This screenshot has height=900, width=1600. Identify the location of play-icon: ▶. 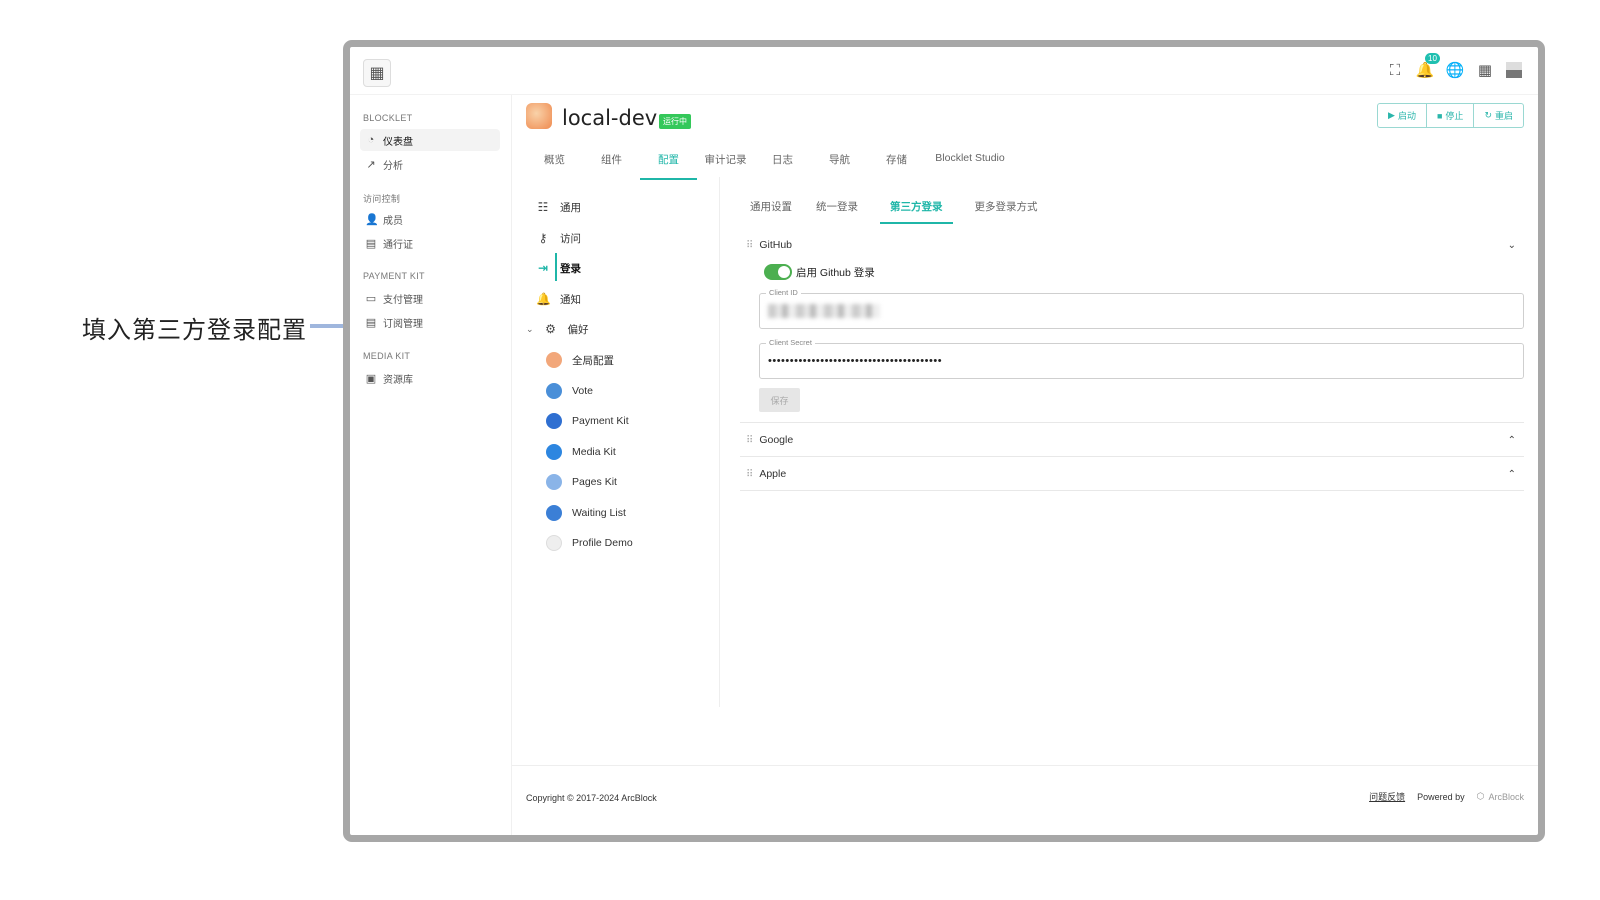
(1391, 115).